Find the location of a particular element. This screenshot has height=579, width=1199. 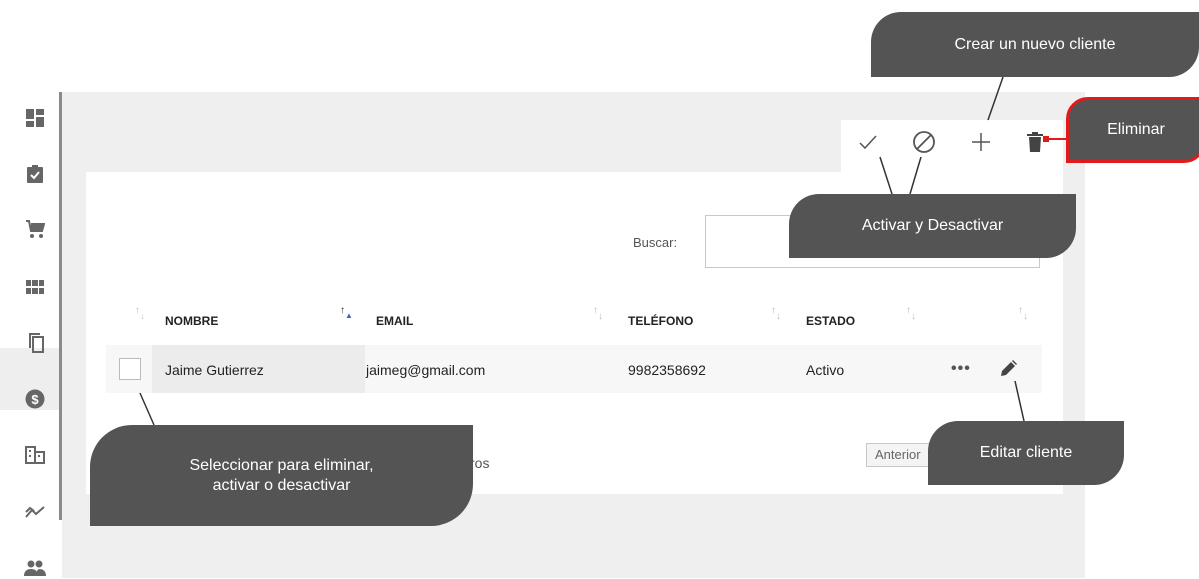

block-icon is located at coordinates (924, 142).